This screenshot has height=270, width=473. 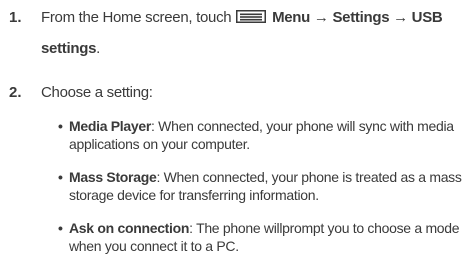 What do you see at coordinates (251, 16) in the screenshot?
I see `menu-icon` at bounding box center [251, 16].